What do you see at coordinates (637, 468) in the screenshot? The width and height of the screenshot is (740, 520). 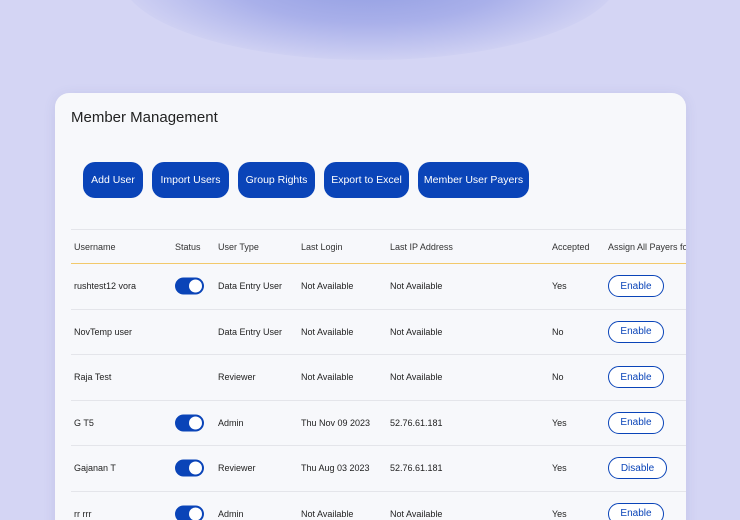 I see `assign-payers-toggle-button: Disable` at bounding box center [637, 468].